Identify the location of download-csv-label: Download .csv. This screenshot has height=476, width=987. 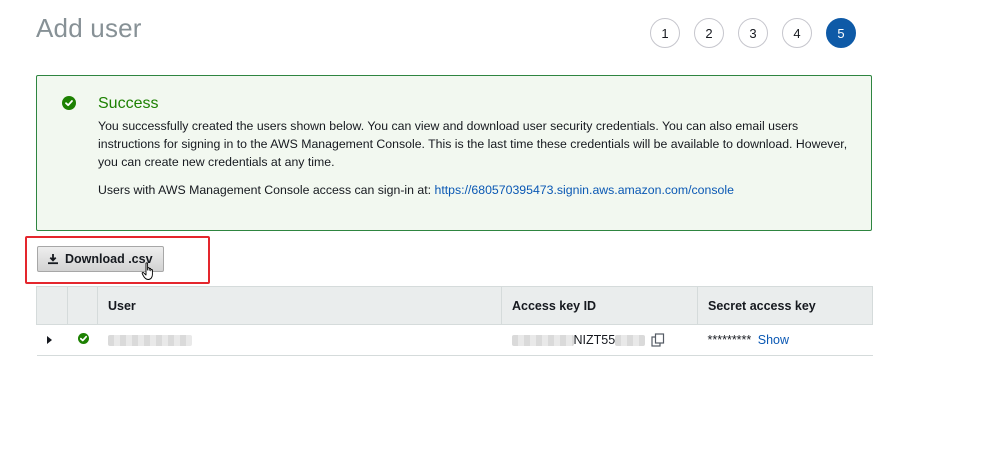
(109, 259).